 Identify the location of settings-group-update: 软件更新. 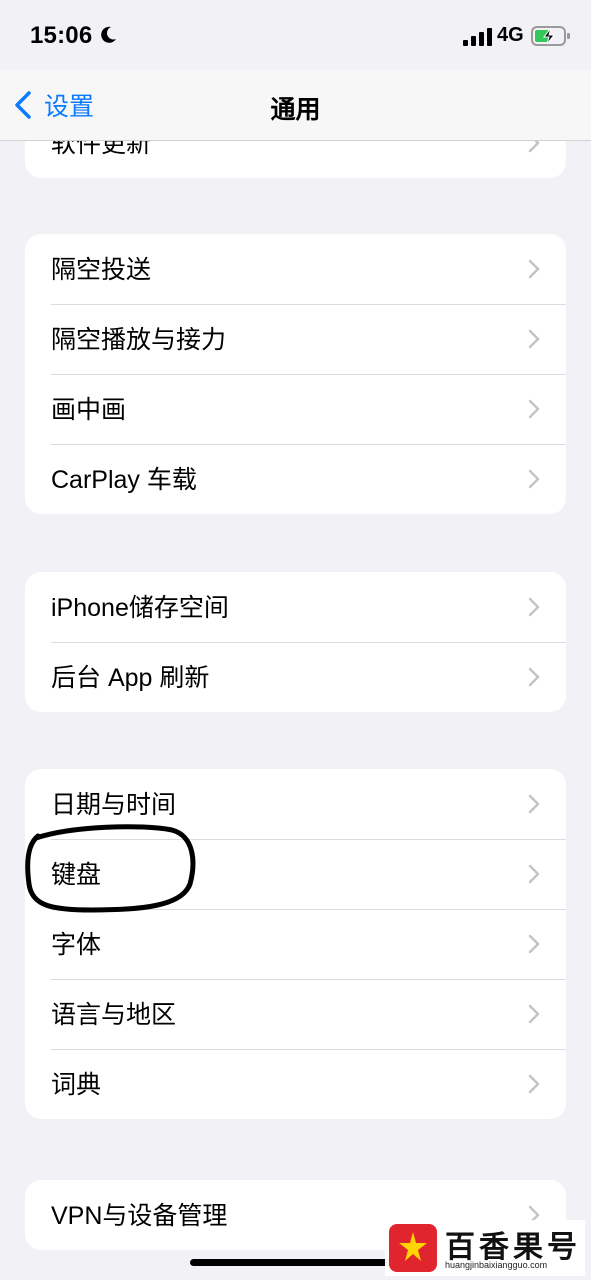
(295, 159).